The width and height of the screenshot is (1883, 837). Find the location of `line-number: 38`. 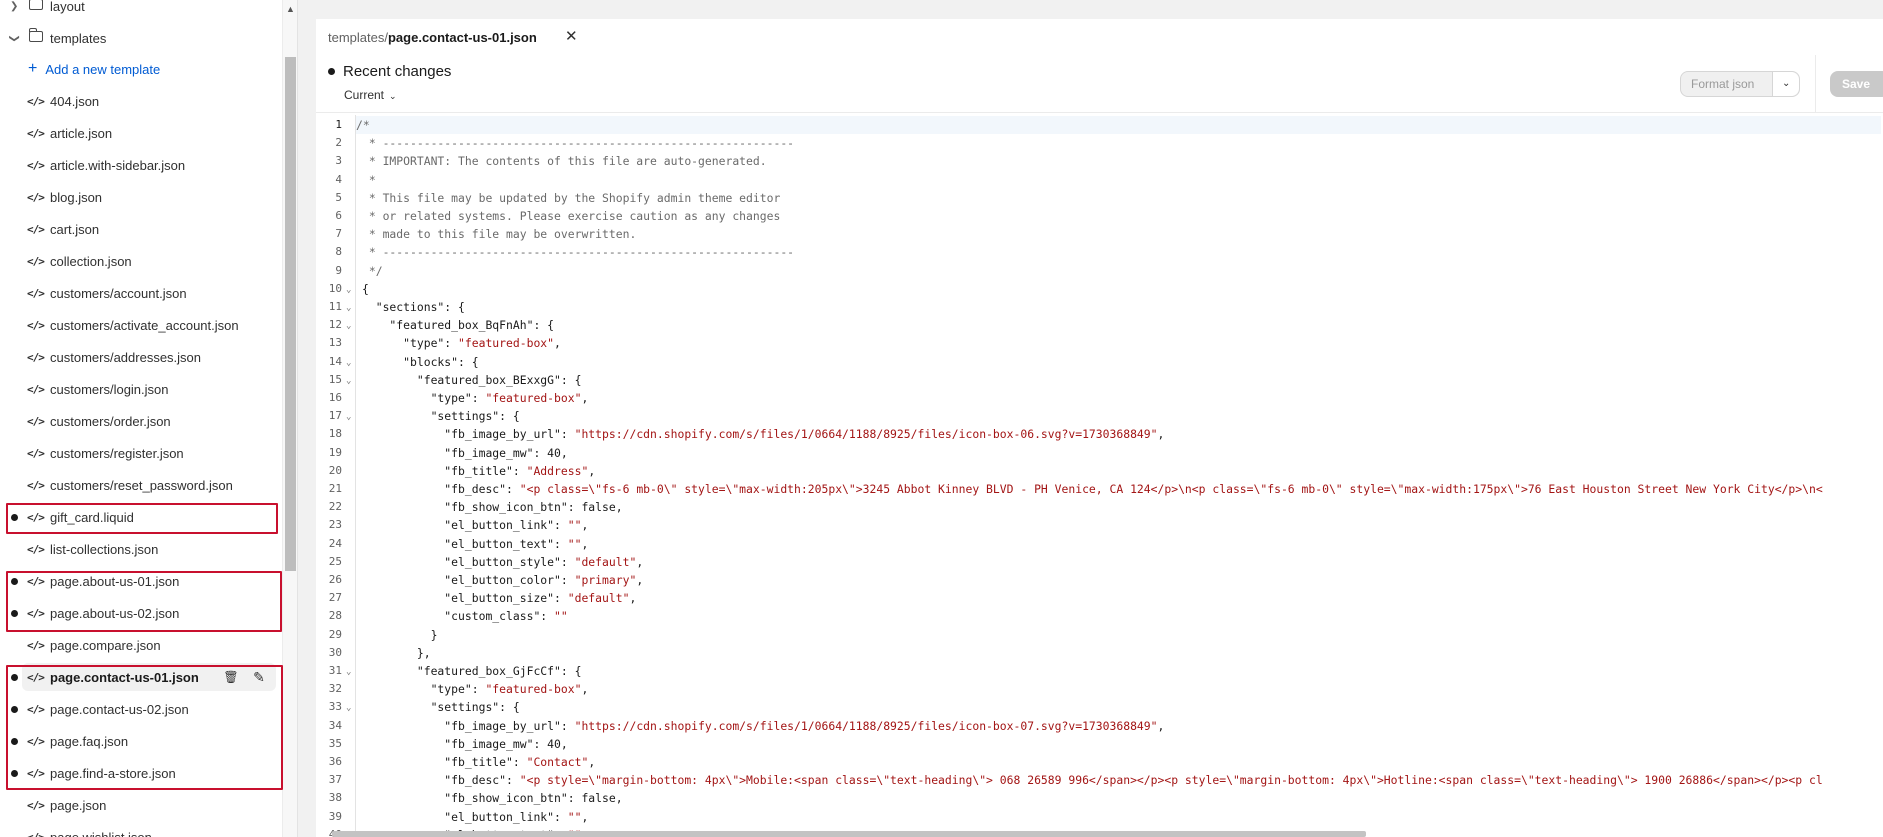

line-number: 38 is located at coordinates (335, 798).